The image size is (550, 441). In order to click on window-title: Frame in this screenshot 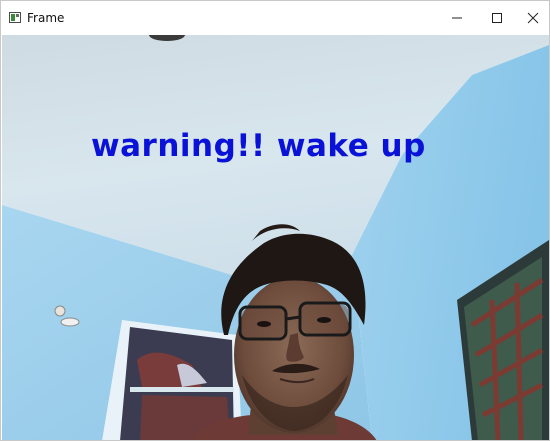, I will do `click(46, 18)`.